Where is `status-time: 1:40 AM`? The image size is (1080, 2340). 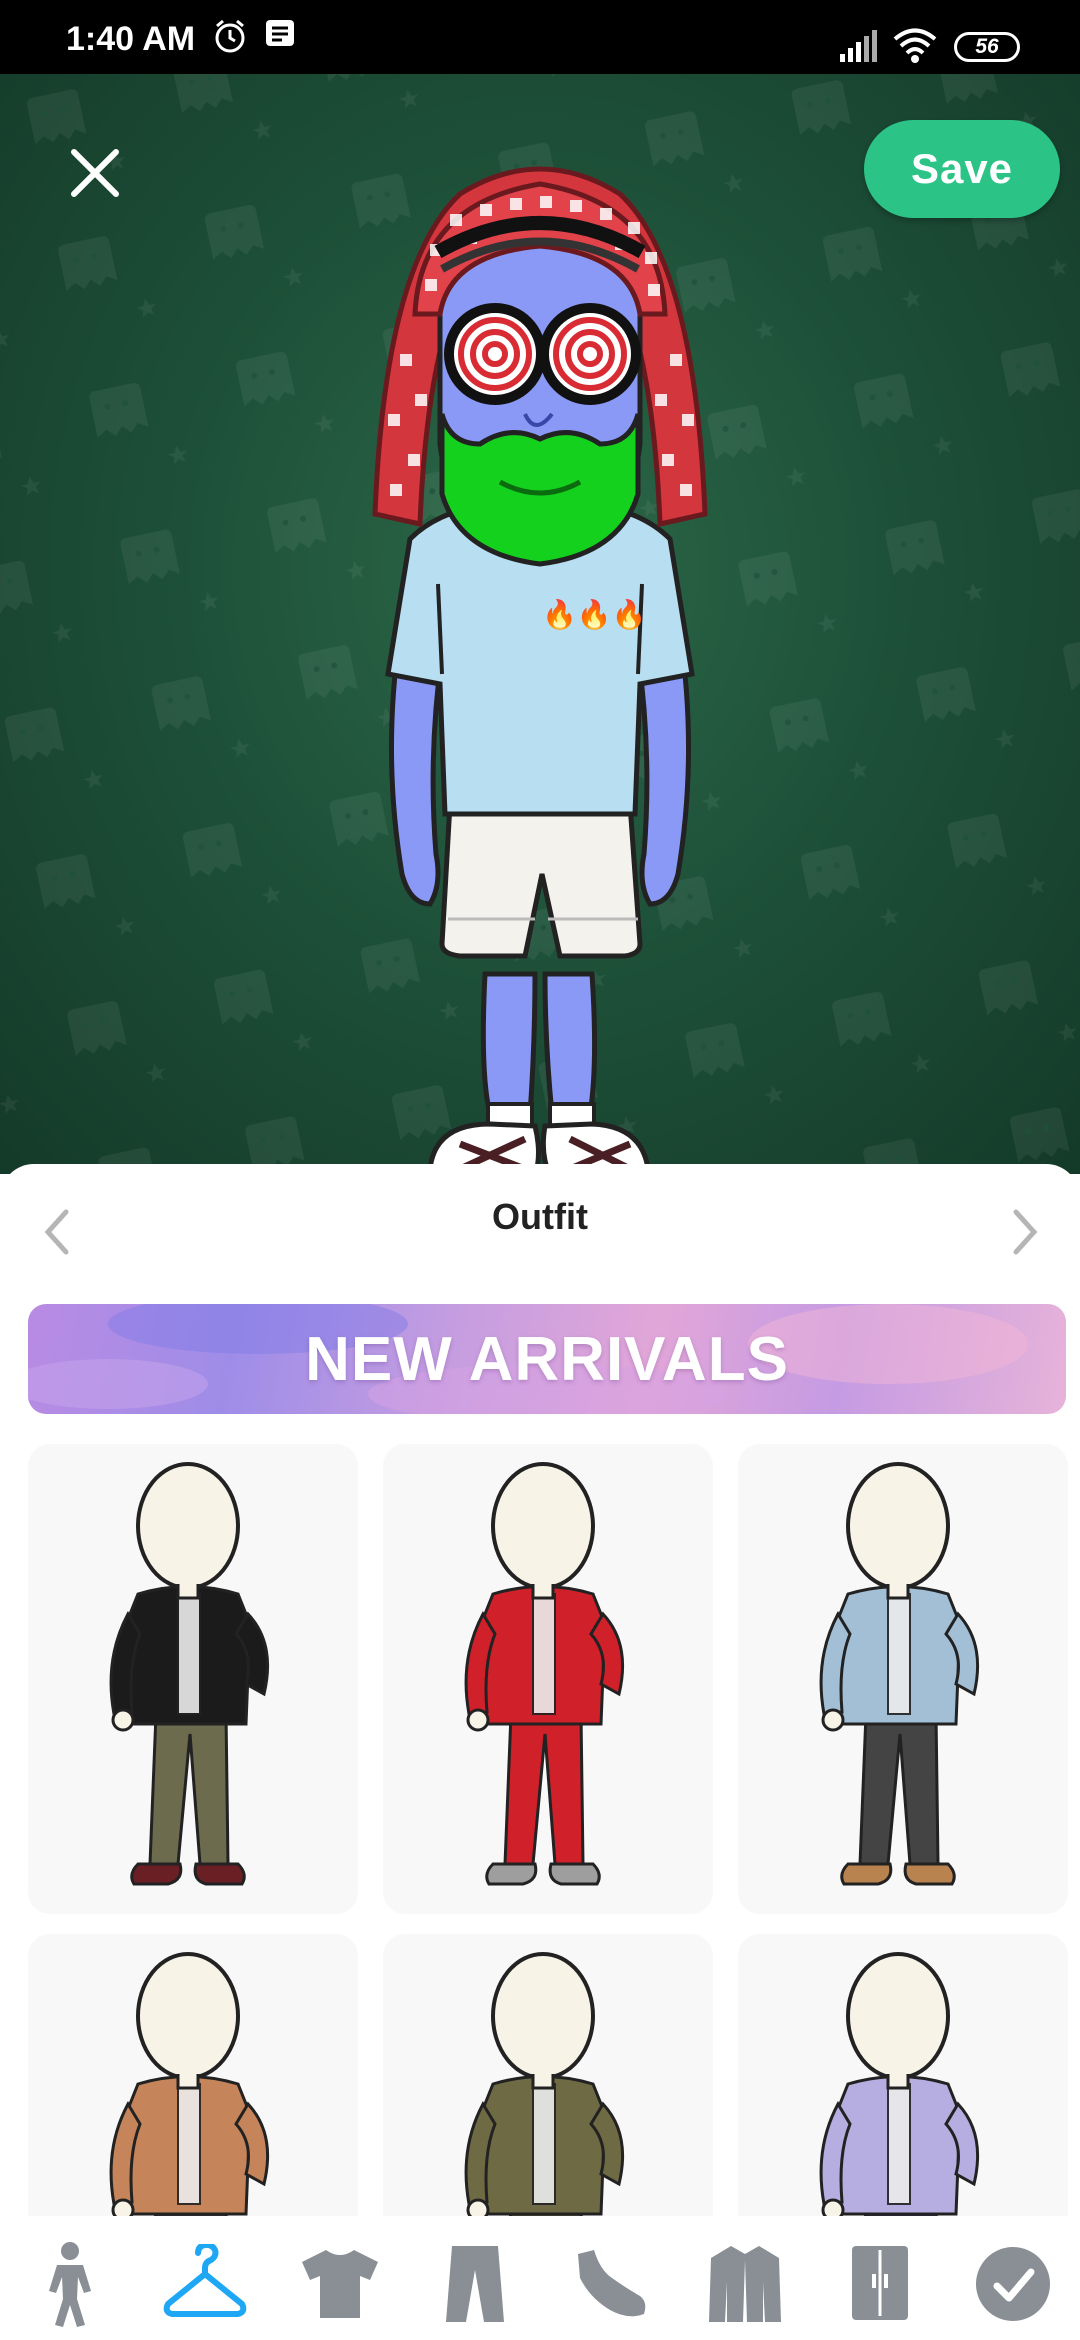 status-time: 1:40 AM is located at coordinates (131, 39).